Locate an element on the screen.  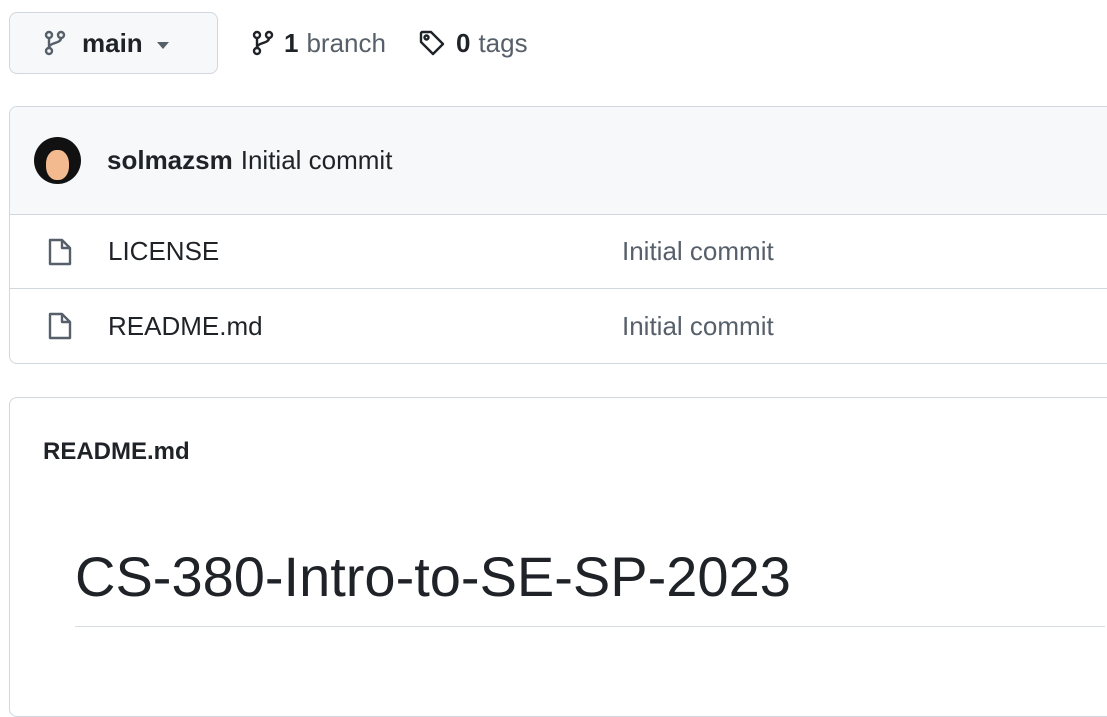
branches-label: branch is located at coordinates (346, 42).